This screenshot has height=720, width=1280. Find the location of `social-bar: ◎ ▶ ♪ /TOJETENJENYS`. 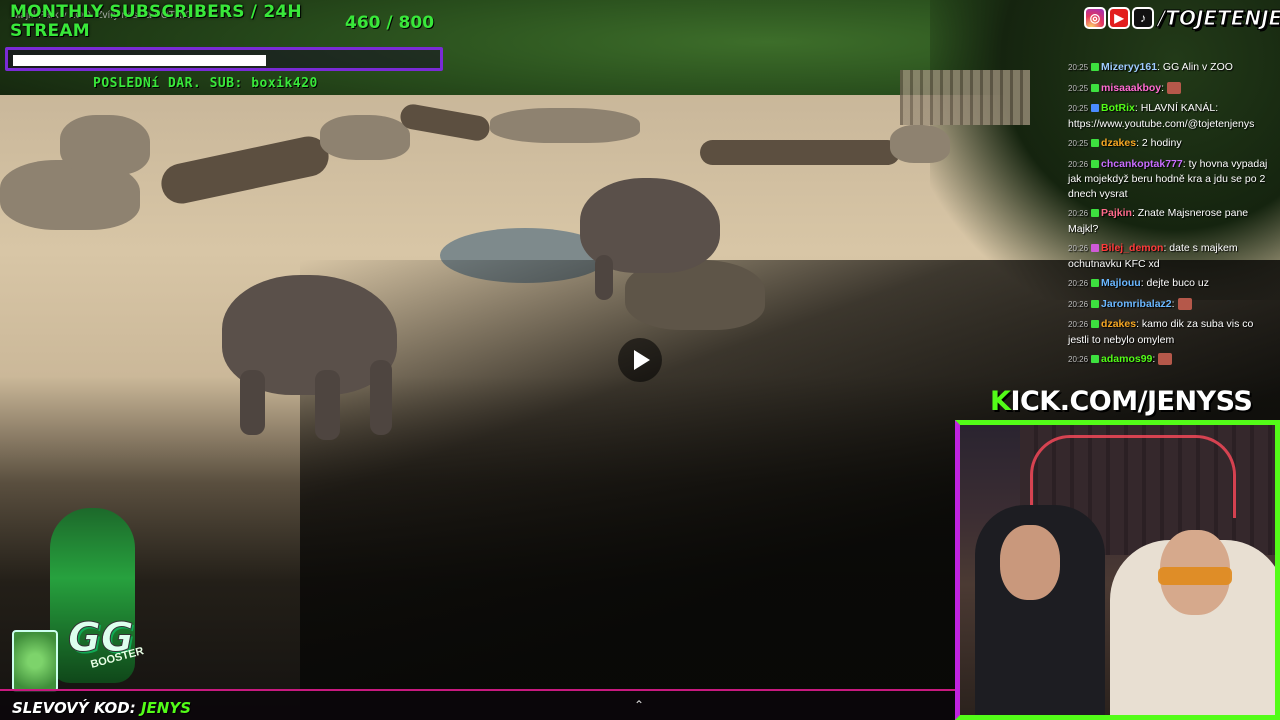

social-bar: ◎ ▶ ♪ /TOJETENJENYS is located at coordinates (1182, 18).